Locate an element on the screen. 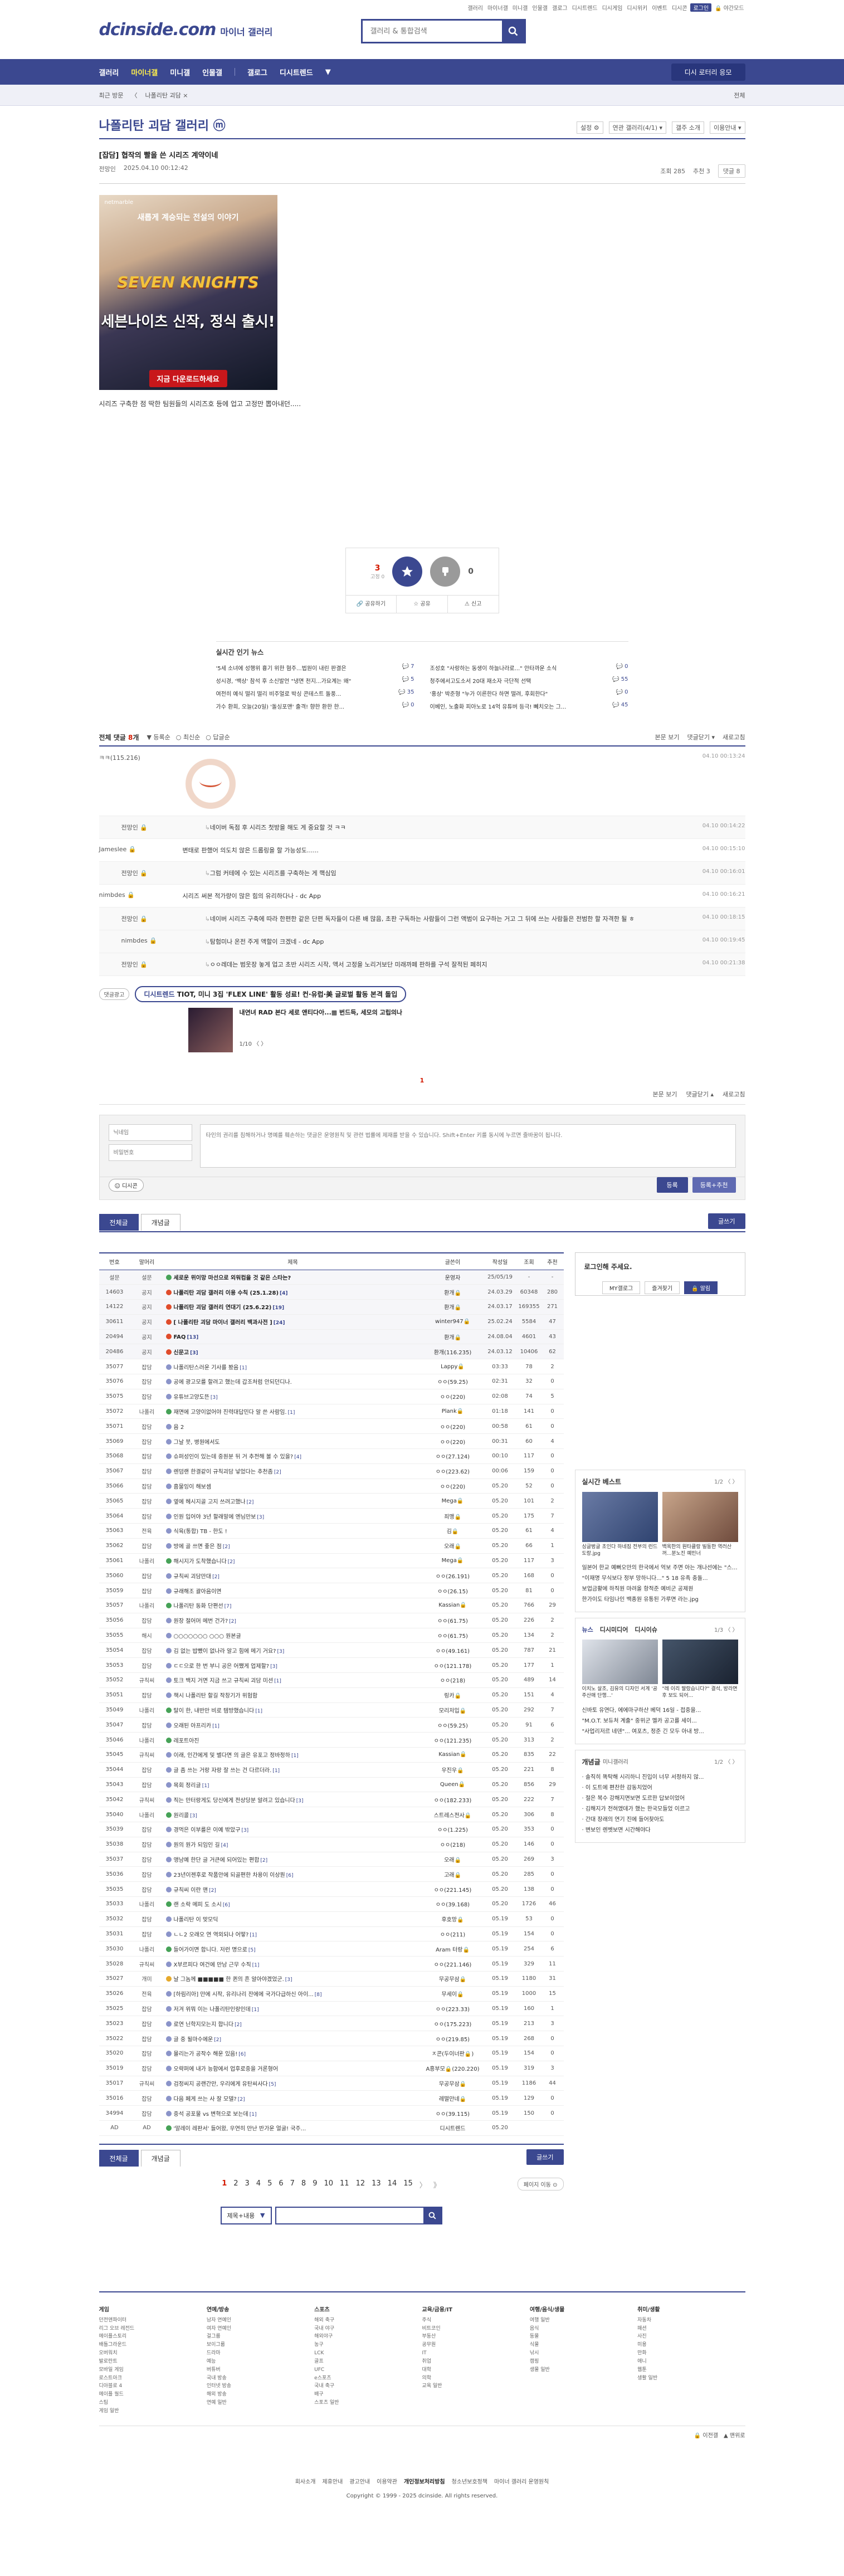  post-writer: 모리저입🔒 is located at coordinates (453, 1710).